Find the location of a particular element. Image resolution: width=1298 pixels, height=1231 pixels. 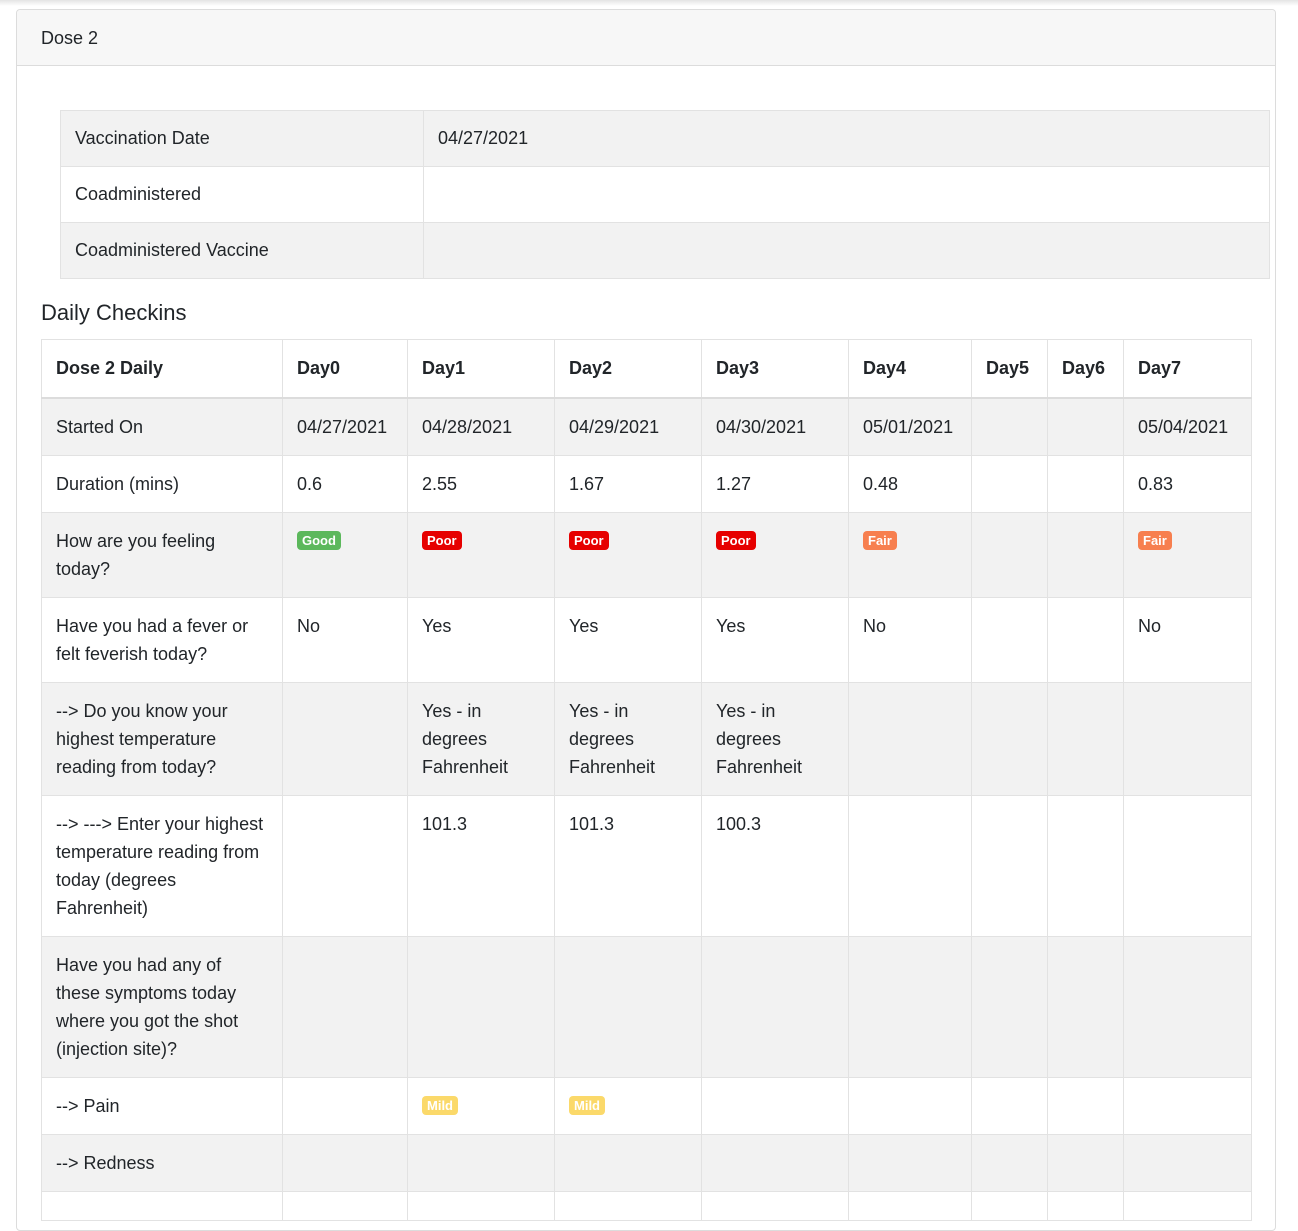

table-row: --> Redness is located at coordinates (646, 1162).